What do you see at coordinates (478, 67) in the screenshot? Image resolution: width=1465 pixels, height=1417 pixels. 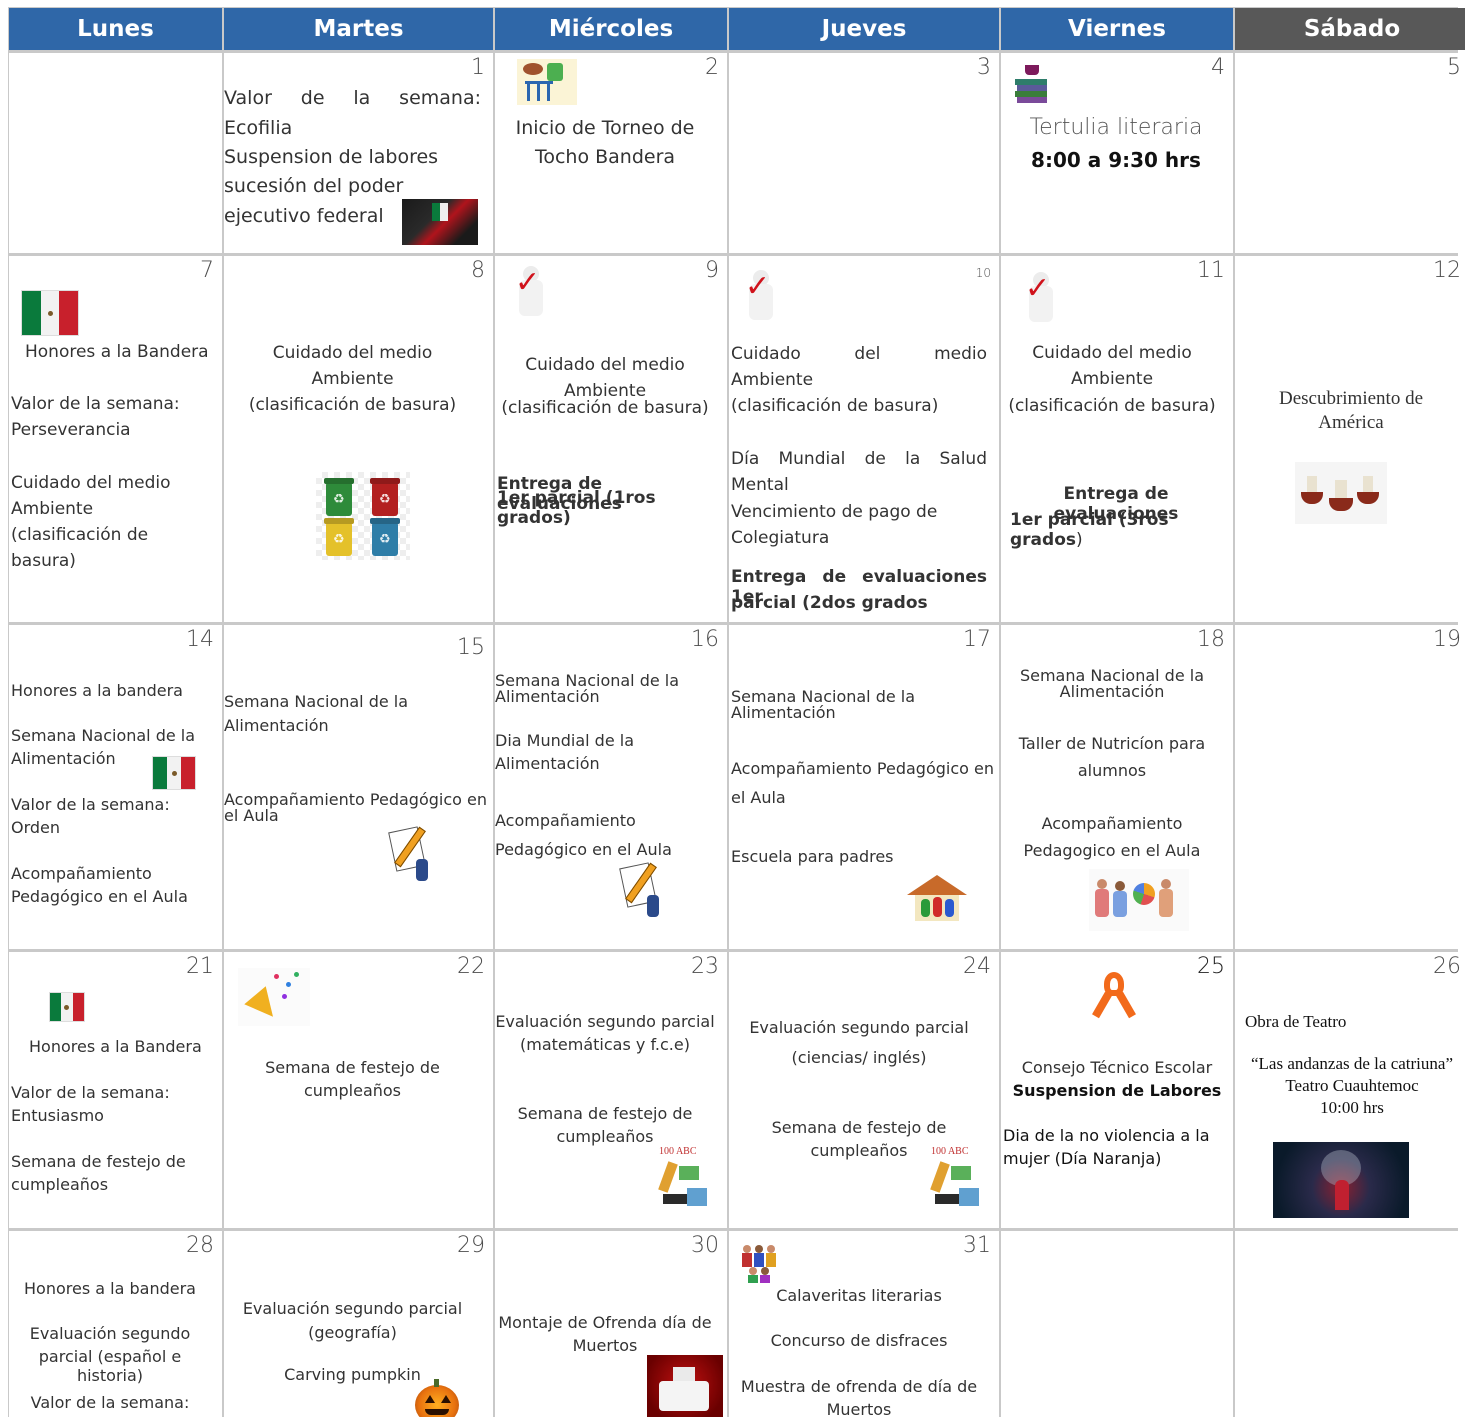 I see `day-number: 1` at bounding box center [478, 67].